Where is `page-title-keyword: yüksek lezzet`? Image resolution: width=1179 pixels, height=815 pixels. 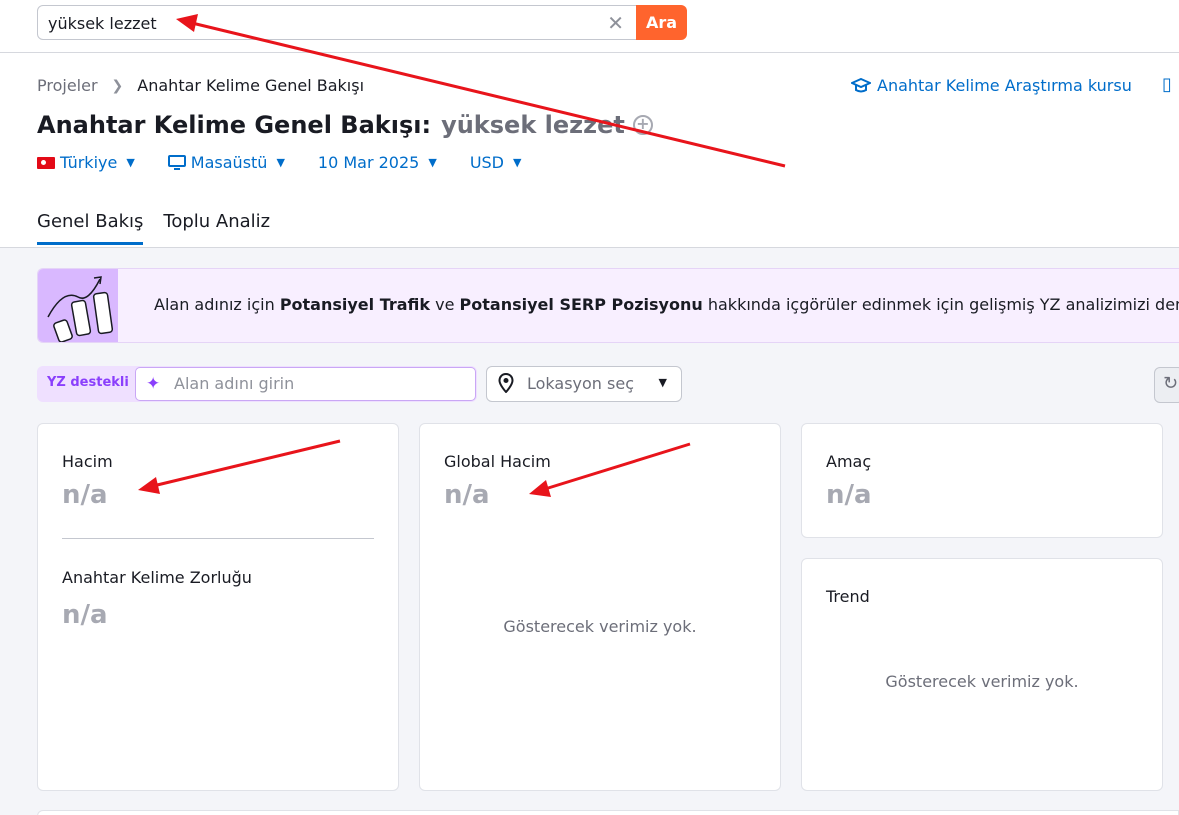 page-title-keyword: yüksek lezzet is located at coordinates (533, 125).